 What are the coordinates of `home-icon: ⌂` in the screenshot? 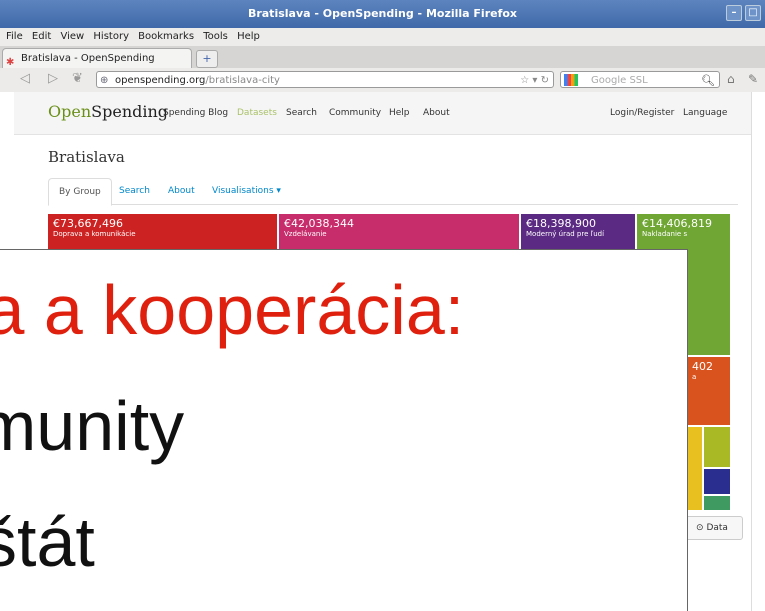 It's located at (731, 79).